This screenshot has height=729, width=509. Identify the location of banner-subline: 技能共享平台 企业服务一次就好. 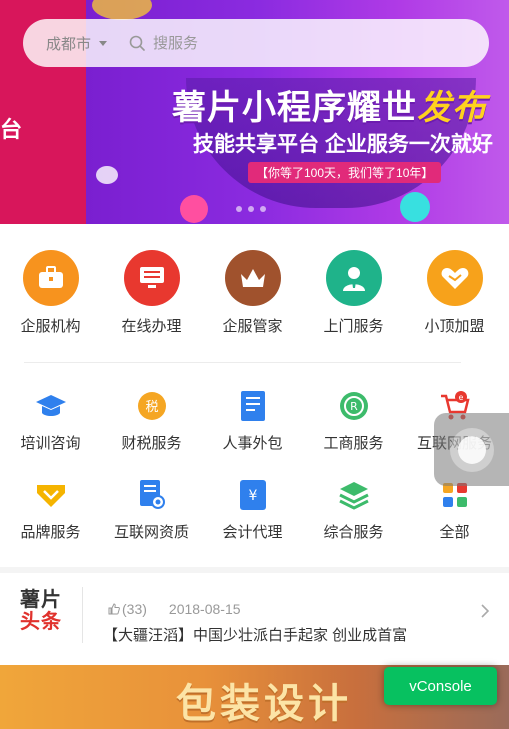
(343, 144).